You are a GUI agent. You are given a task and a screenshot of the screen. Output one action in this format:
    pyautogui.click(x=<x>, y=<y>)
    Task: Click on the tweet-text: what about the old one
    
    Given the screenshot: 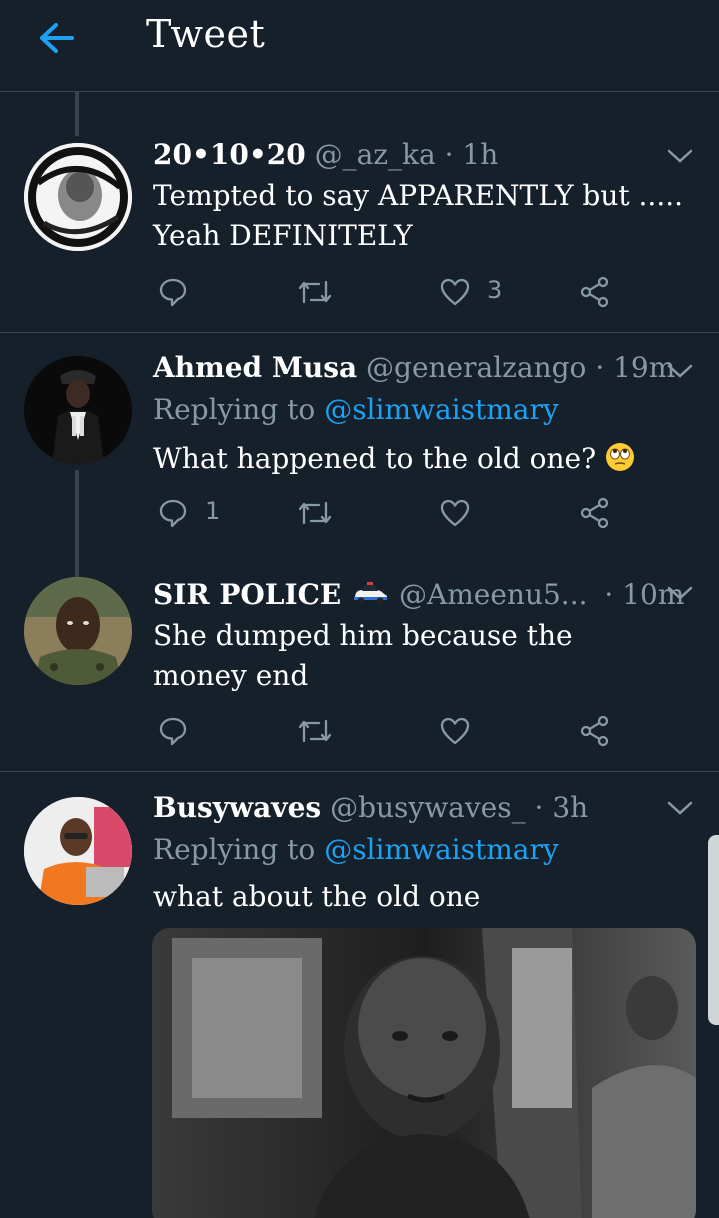 What is the action you would take?
    pyautogui.click(x=317, y=896)
    